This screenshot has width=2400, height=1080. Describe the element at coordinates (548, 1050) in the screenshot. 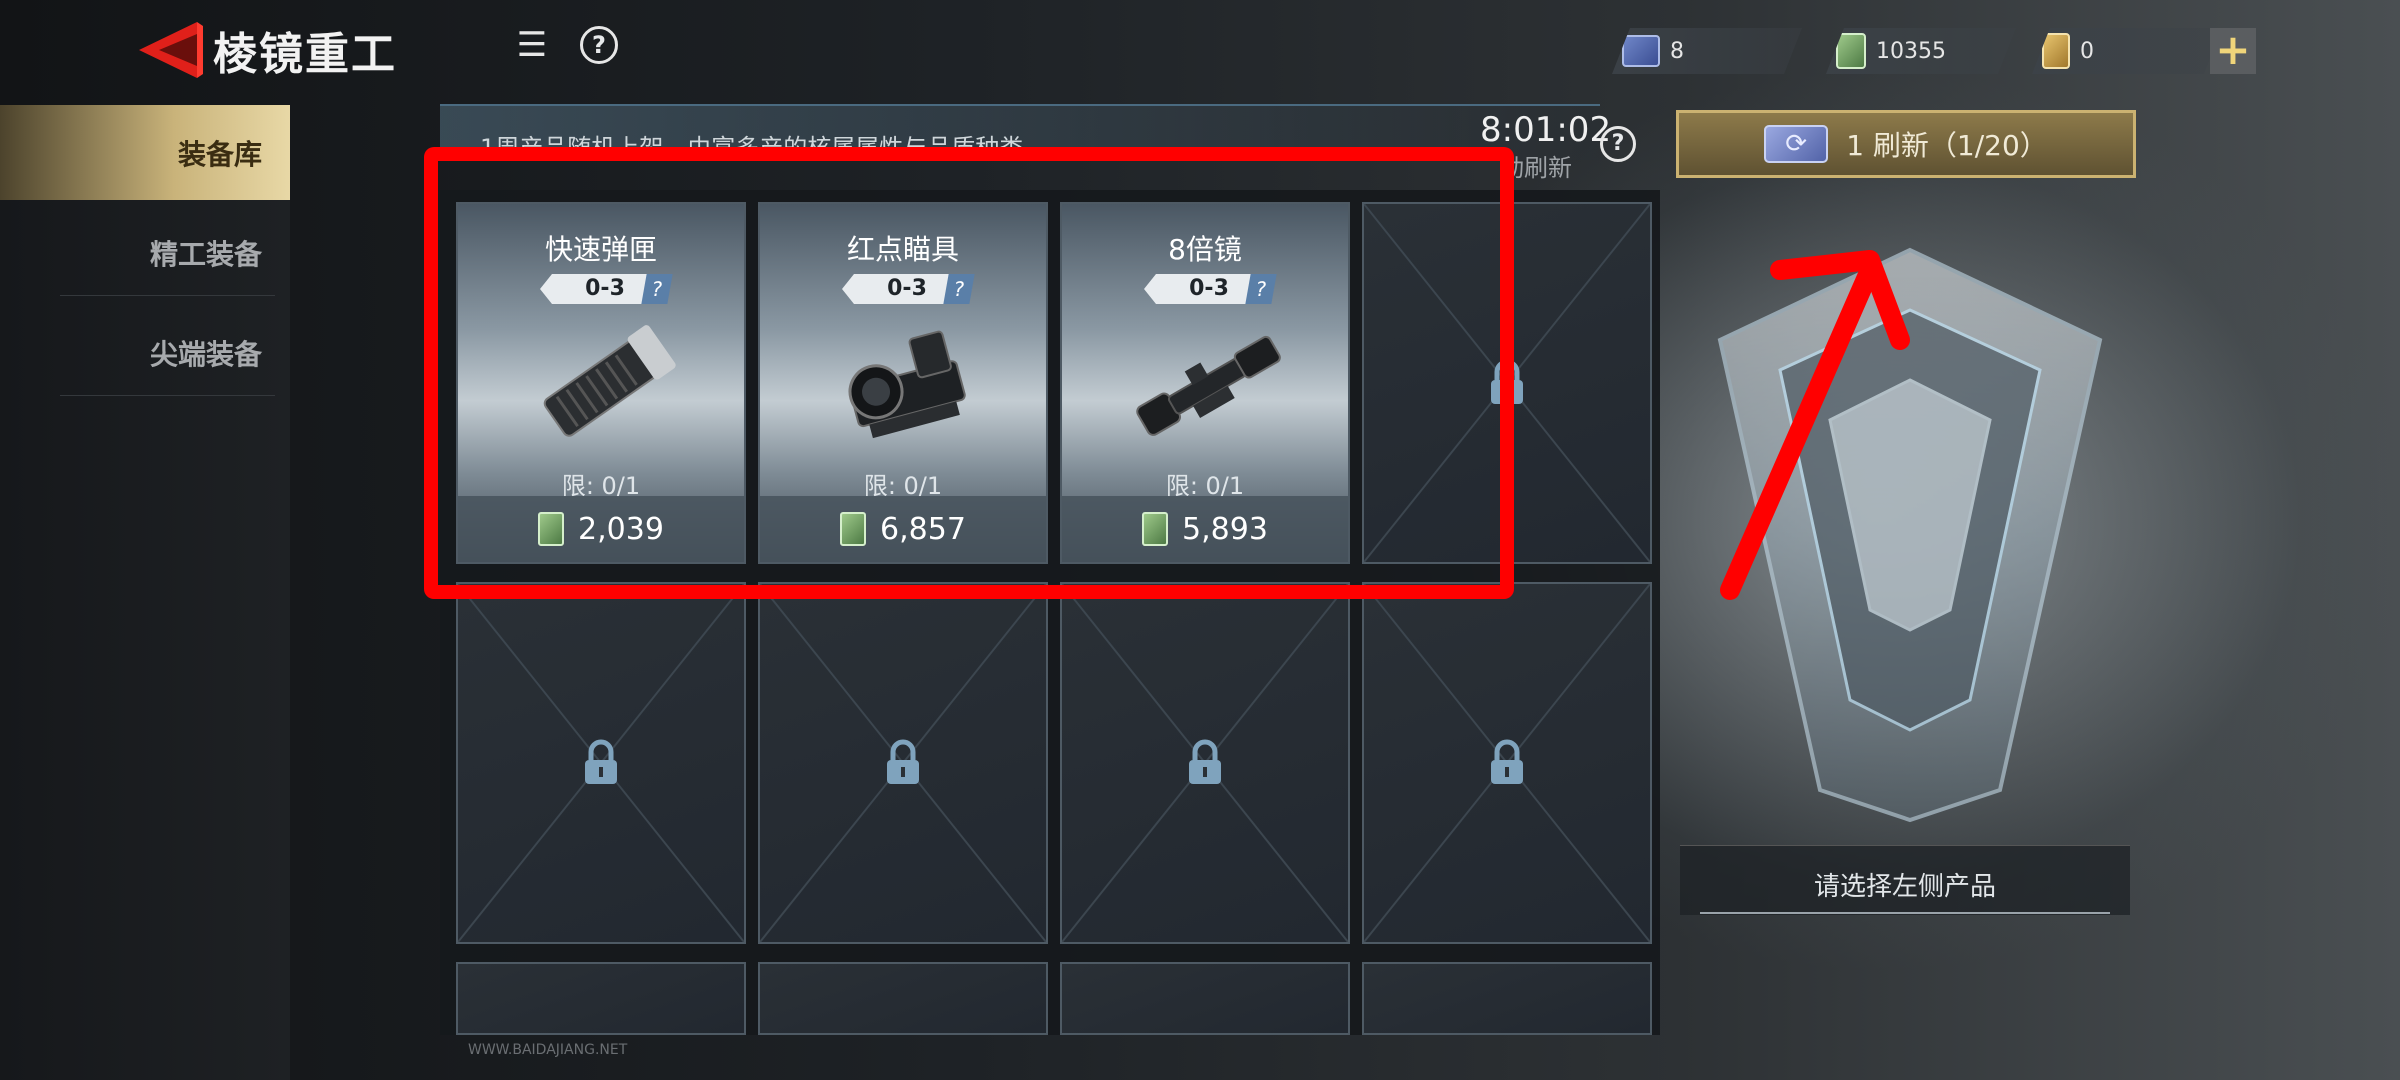

I see `watermark: WWW.BAIDAJIANG.NET` at that location.